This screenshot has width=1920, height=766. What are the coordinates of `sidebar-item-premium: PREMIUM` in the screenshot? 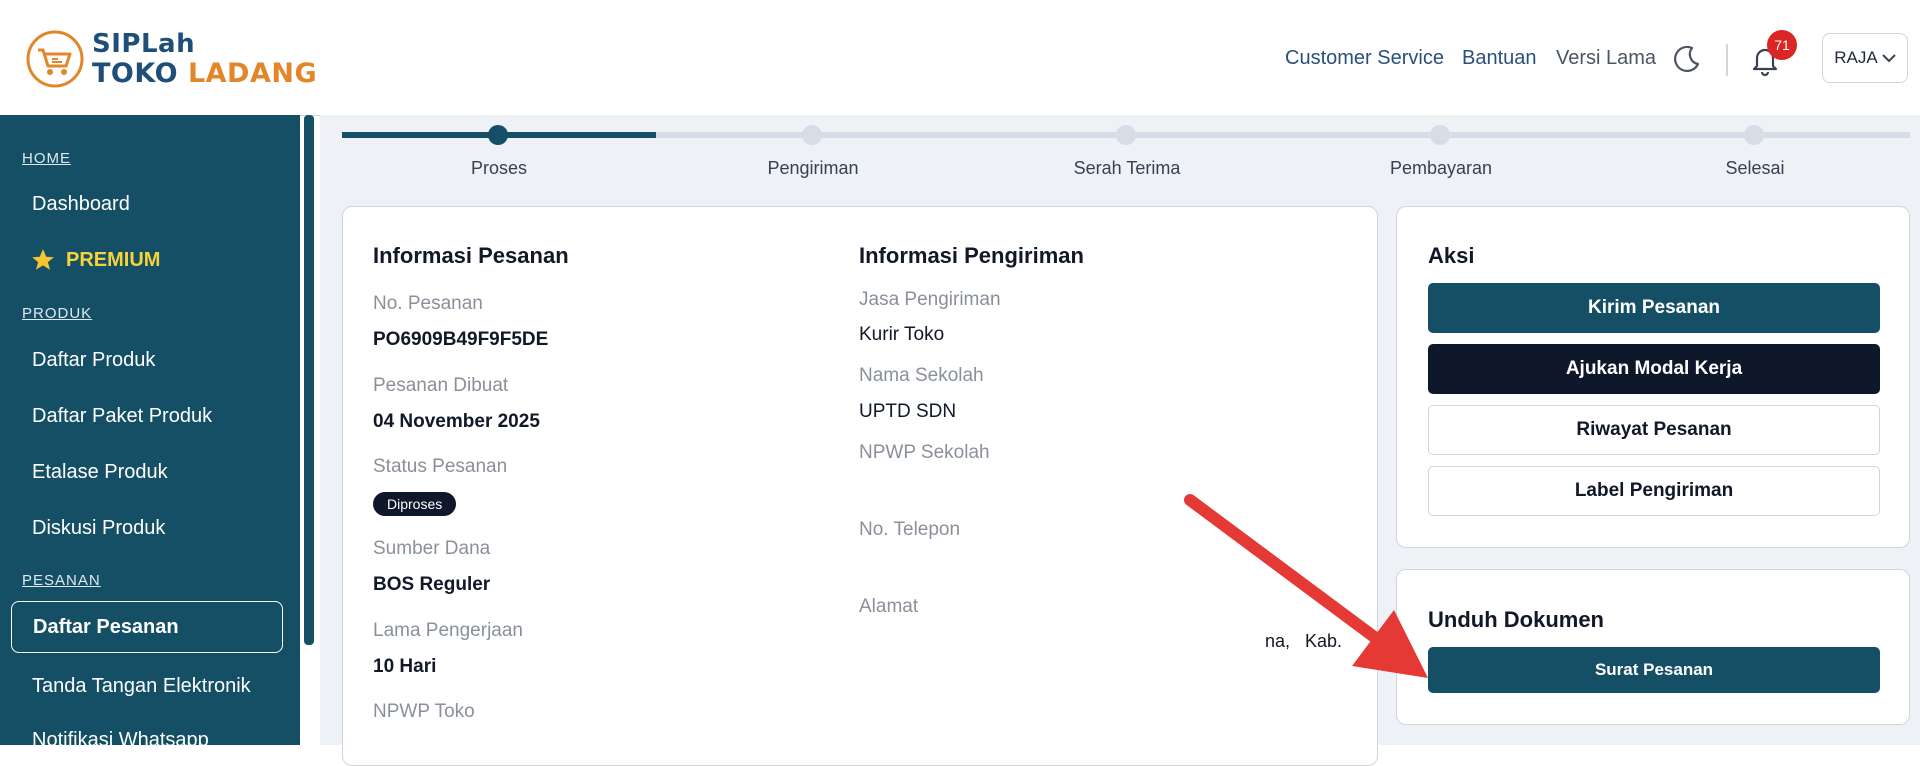 It's located at (95, 260).